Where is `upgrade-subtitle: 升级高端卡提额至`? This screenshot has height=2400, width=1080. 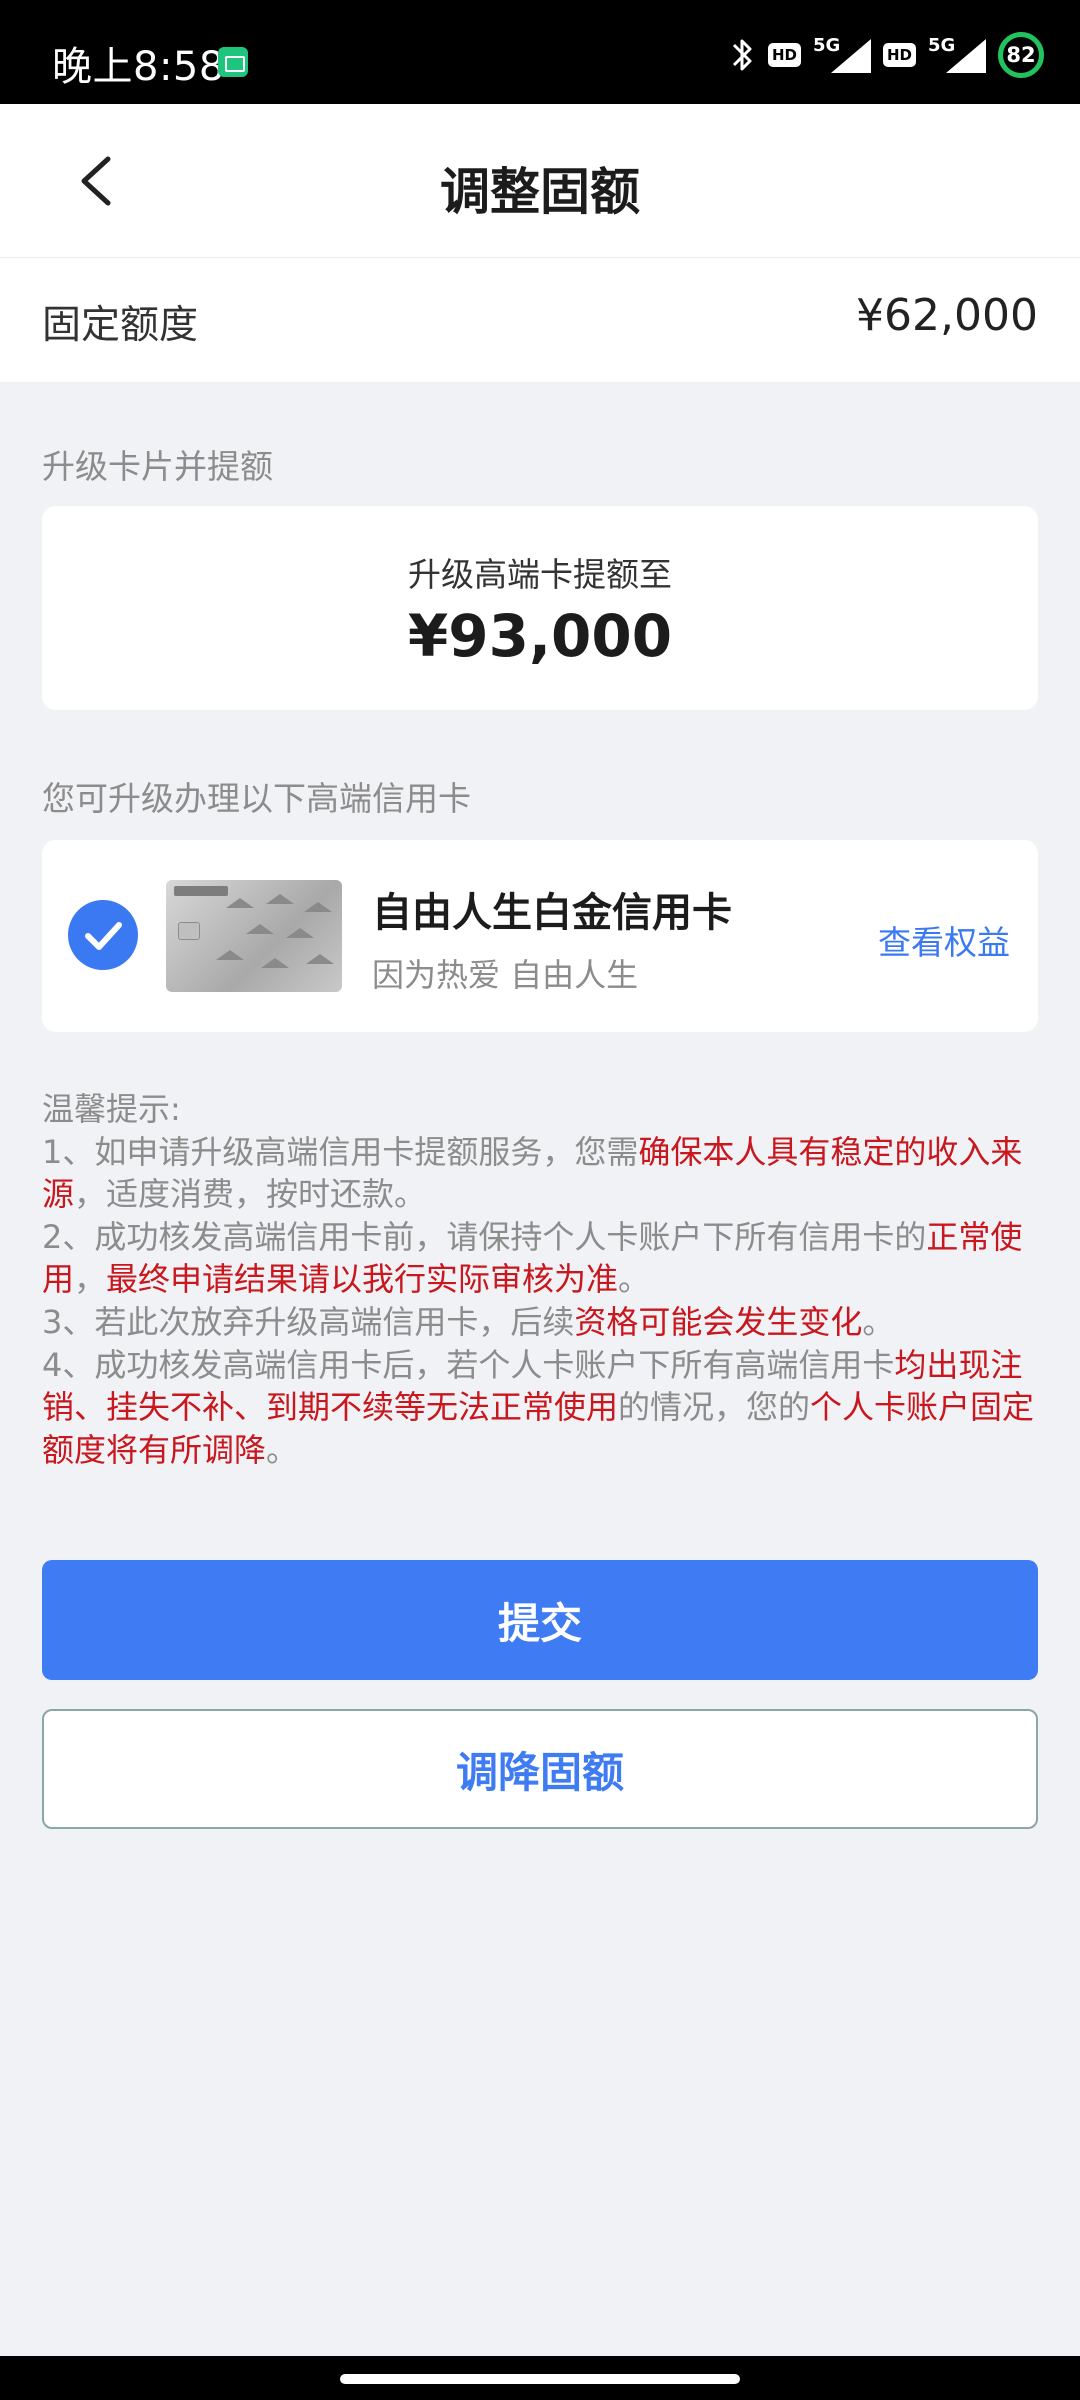
upgrade-subtitle: 升级高端卡提额至 is located at coordinates (540, 574).